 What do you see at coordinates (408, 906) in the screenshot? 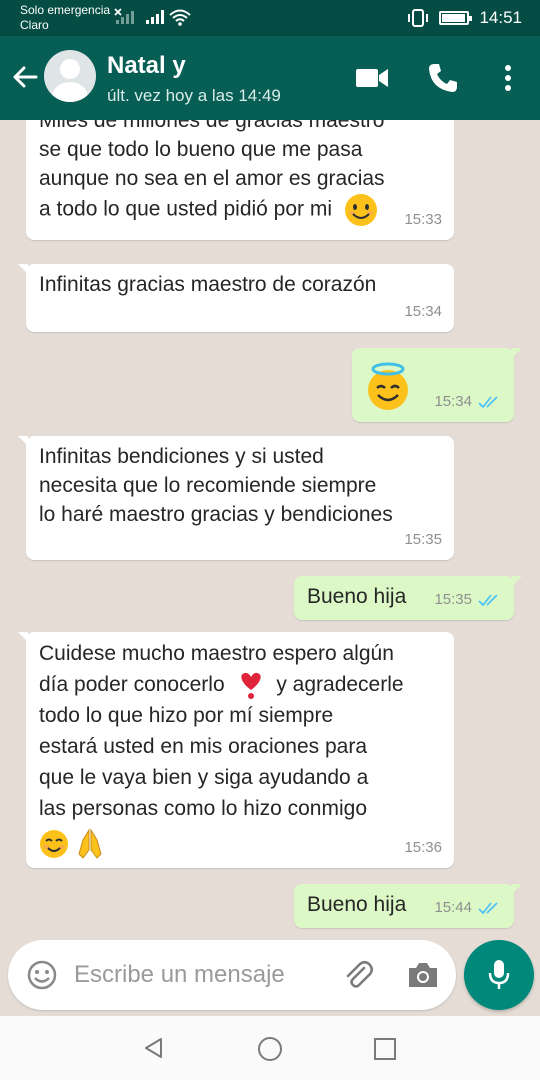
I see `message-outgoing: Bueno hija 15:44` at bounding box center [408, 906].